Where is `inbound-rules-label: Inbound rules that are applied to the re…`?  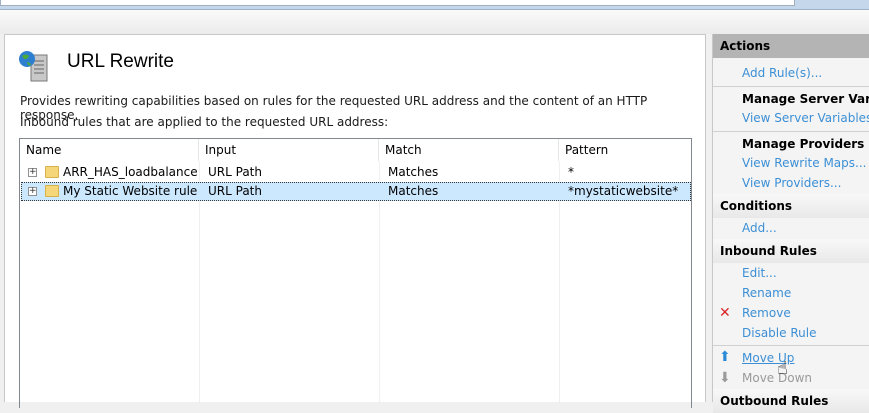 inbound-rules-label: Inbound rules that are applied to the re… is located at coordinates (204, 122).